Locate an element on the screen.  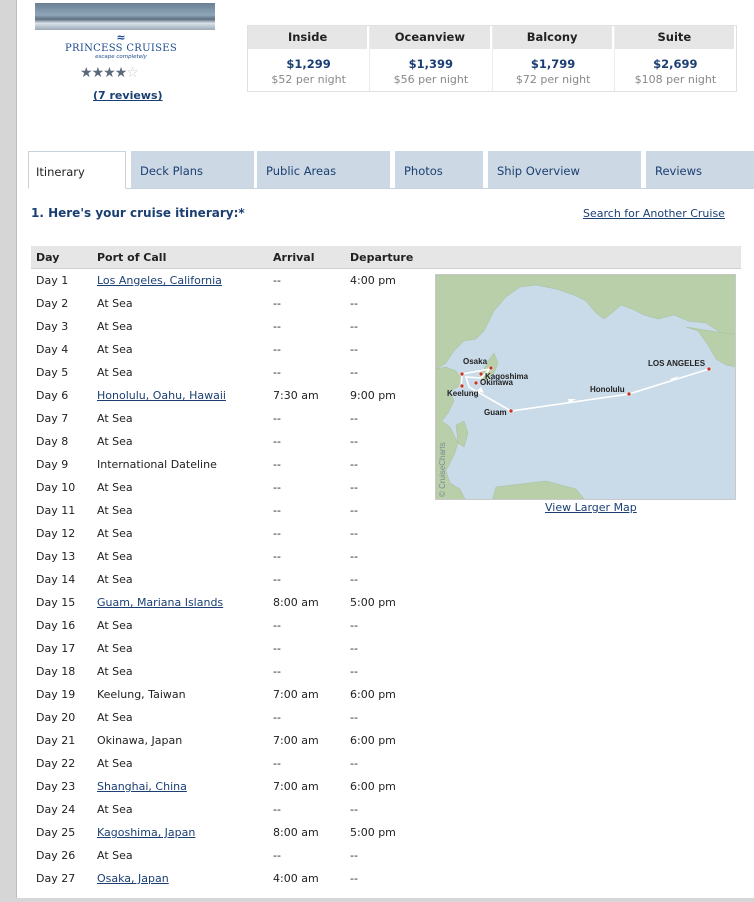
table-row: Day 19 Keelung, Taiwan 7:00 am 6:00 pm is located at coordinates (231, 694).